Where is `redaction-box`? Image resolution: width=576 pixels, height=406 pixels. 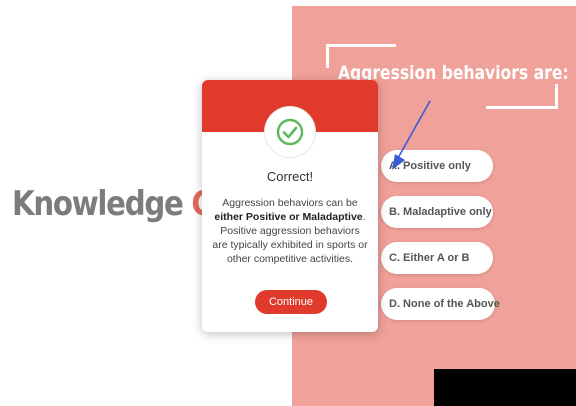 redaction-box is located at coordinates (505, 387).